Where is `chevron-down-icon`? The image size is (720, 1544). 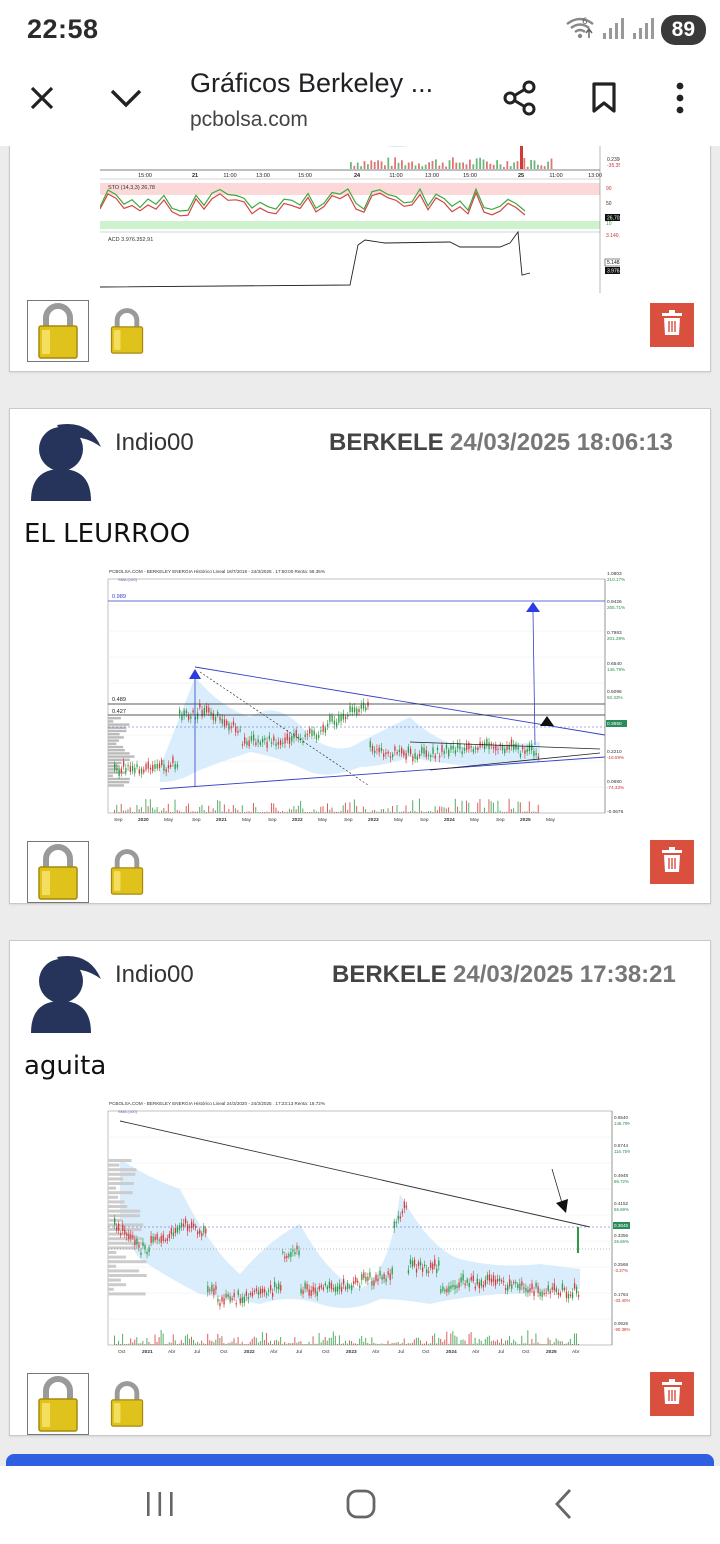
chevron-down-icon is located at coordinates (126, 98).